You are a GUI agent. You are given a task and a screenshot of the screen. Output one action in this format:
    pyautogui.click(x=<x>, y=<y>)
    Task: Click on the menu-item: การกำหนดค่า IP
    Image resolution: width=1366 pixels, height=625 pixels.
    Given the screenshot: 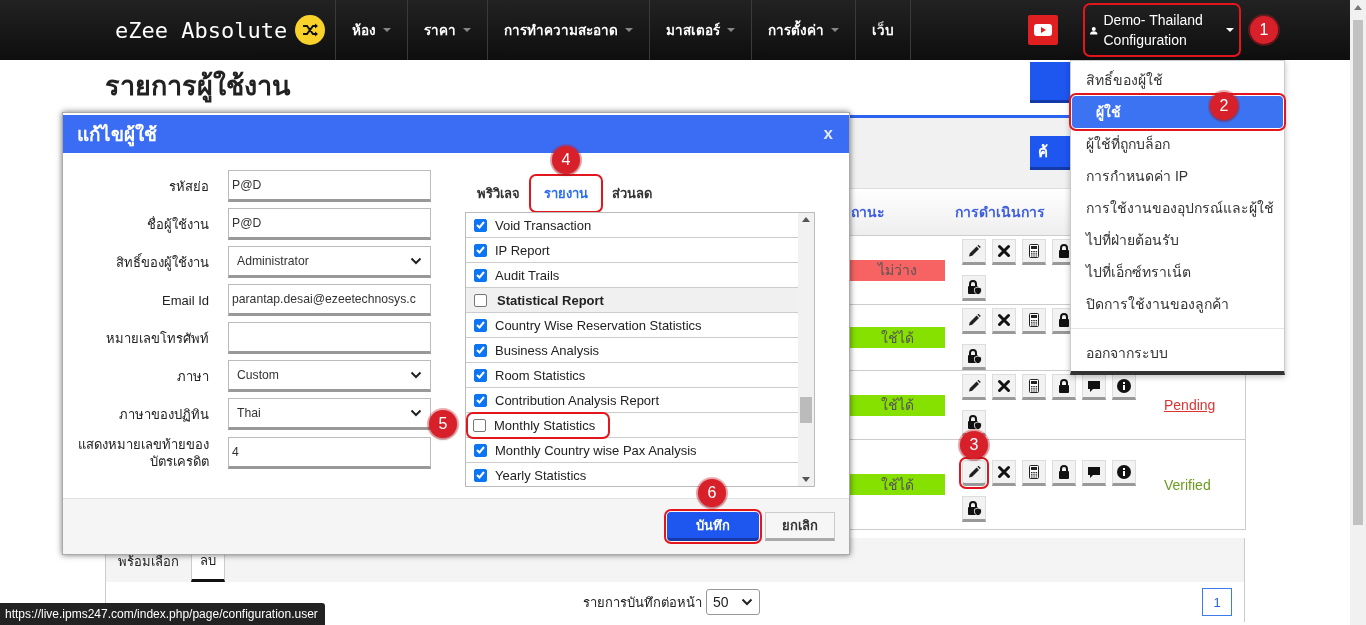 What is the action you would take?
    pyautogui.click(x=1177, y=176)
    